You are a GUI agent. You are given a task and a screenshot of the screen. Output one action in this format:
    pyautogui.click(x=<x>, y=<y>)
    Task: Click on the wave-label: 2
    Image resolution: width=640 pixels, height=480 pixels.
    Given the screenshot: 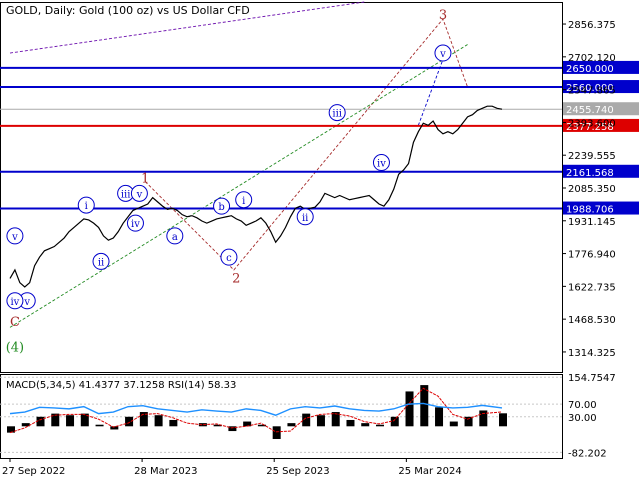 What is the action you would take?
    pyautogui.click(x=236, y=278)
    